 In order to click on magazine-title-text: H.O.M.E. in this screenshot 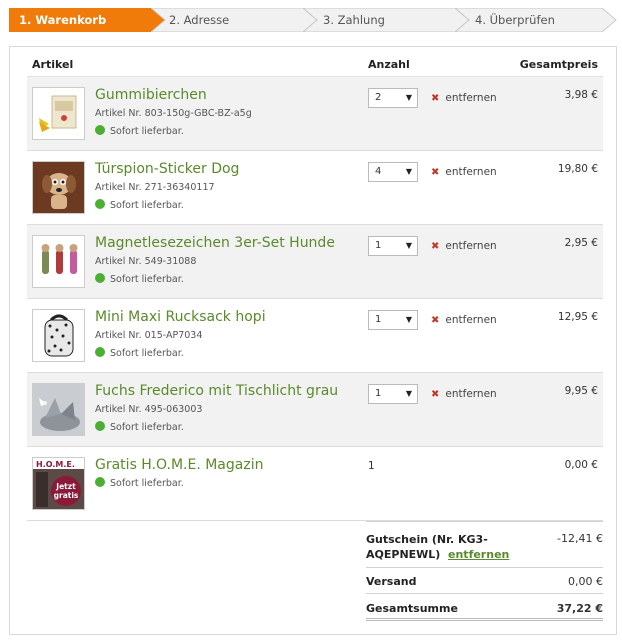, I will do `click(55, 464)`.